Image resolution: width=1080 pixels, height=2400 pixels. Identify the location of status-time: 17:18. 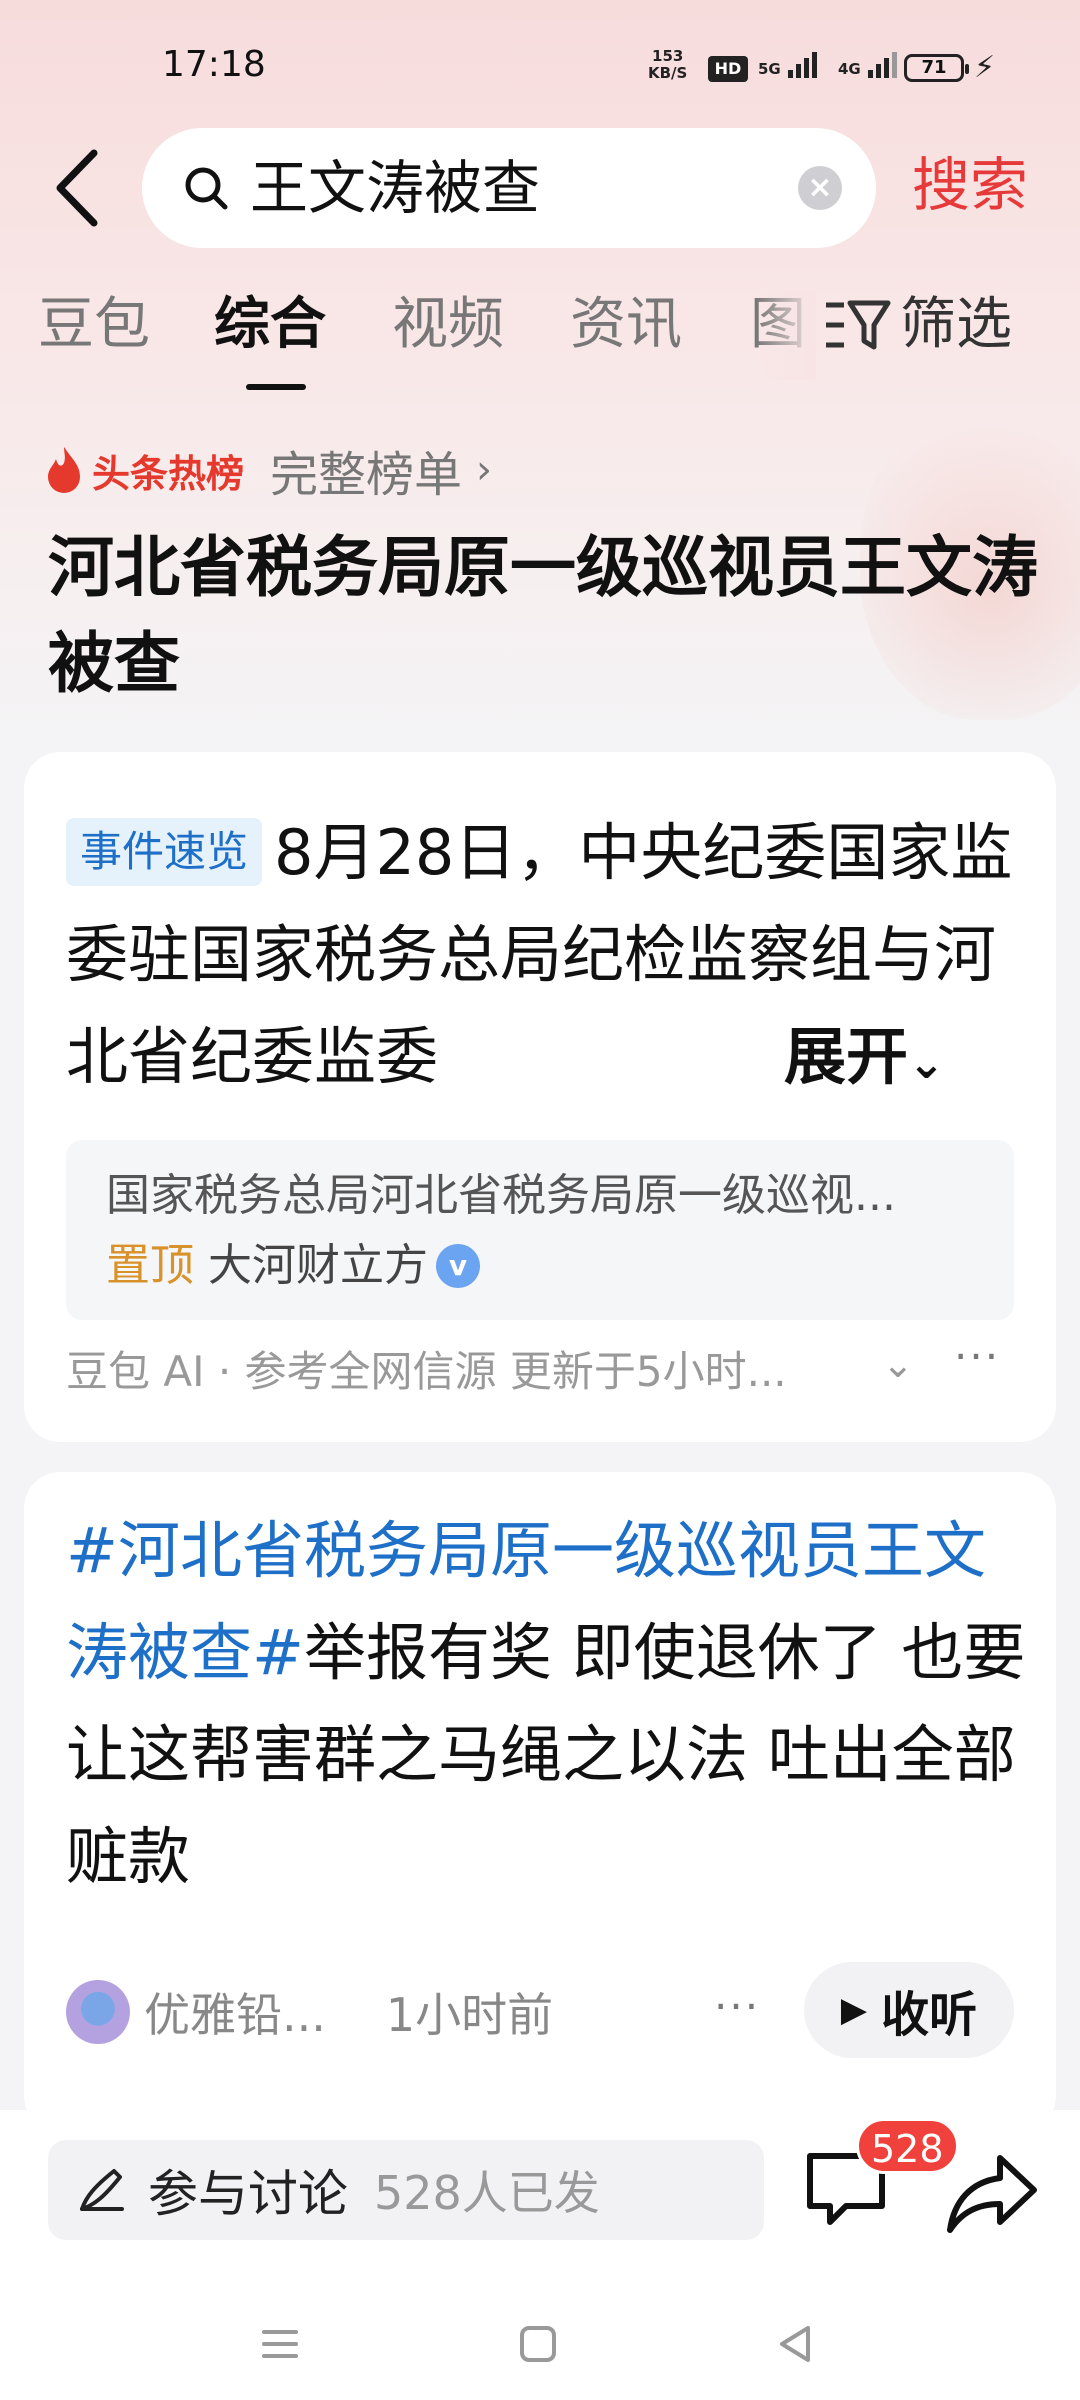
(214, 64).